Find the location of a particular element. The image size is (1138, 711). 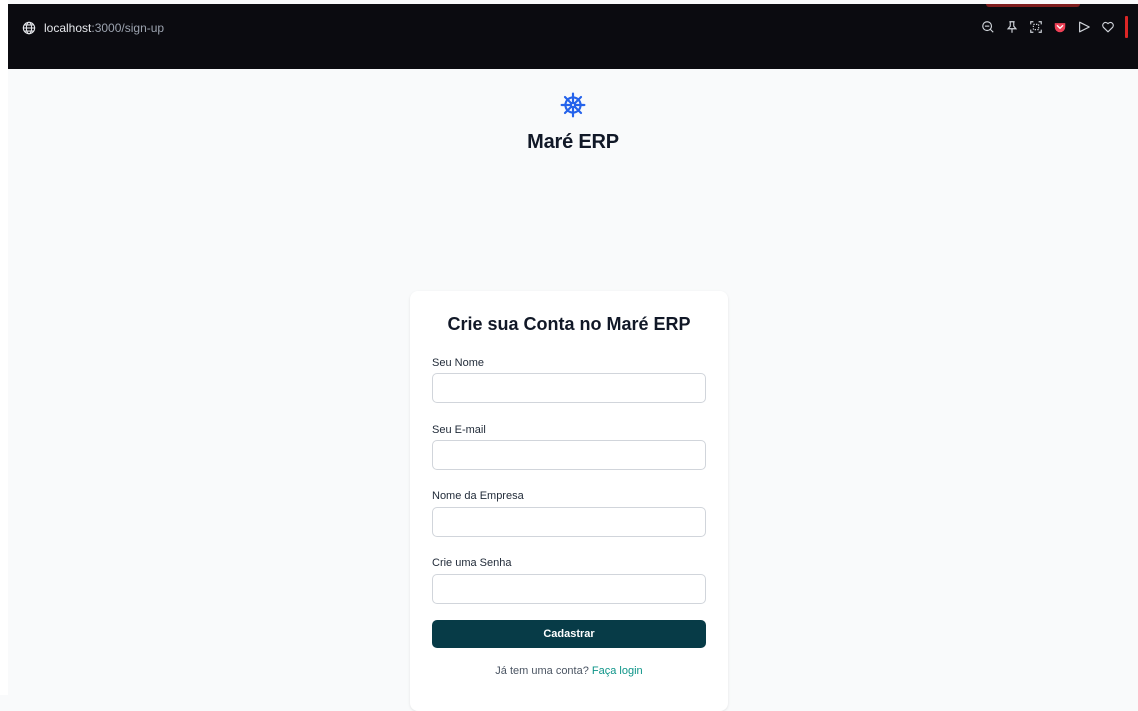

signup-button: Cadastrar is located at coordinates (569, 634).